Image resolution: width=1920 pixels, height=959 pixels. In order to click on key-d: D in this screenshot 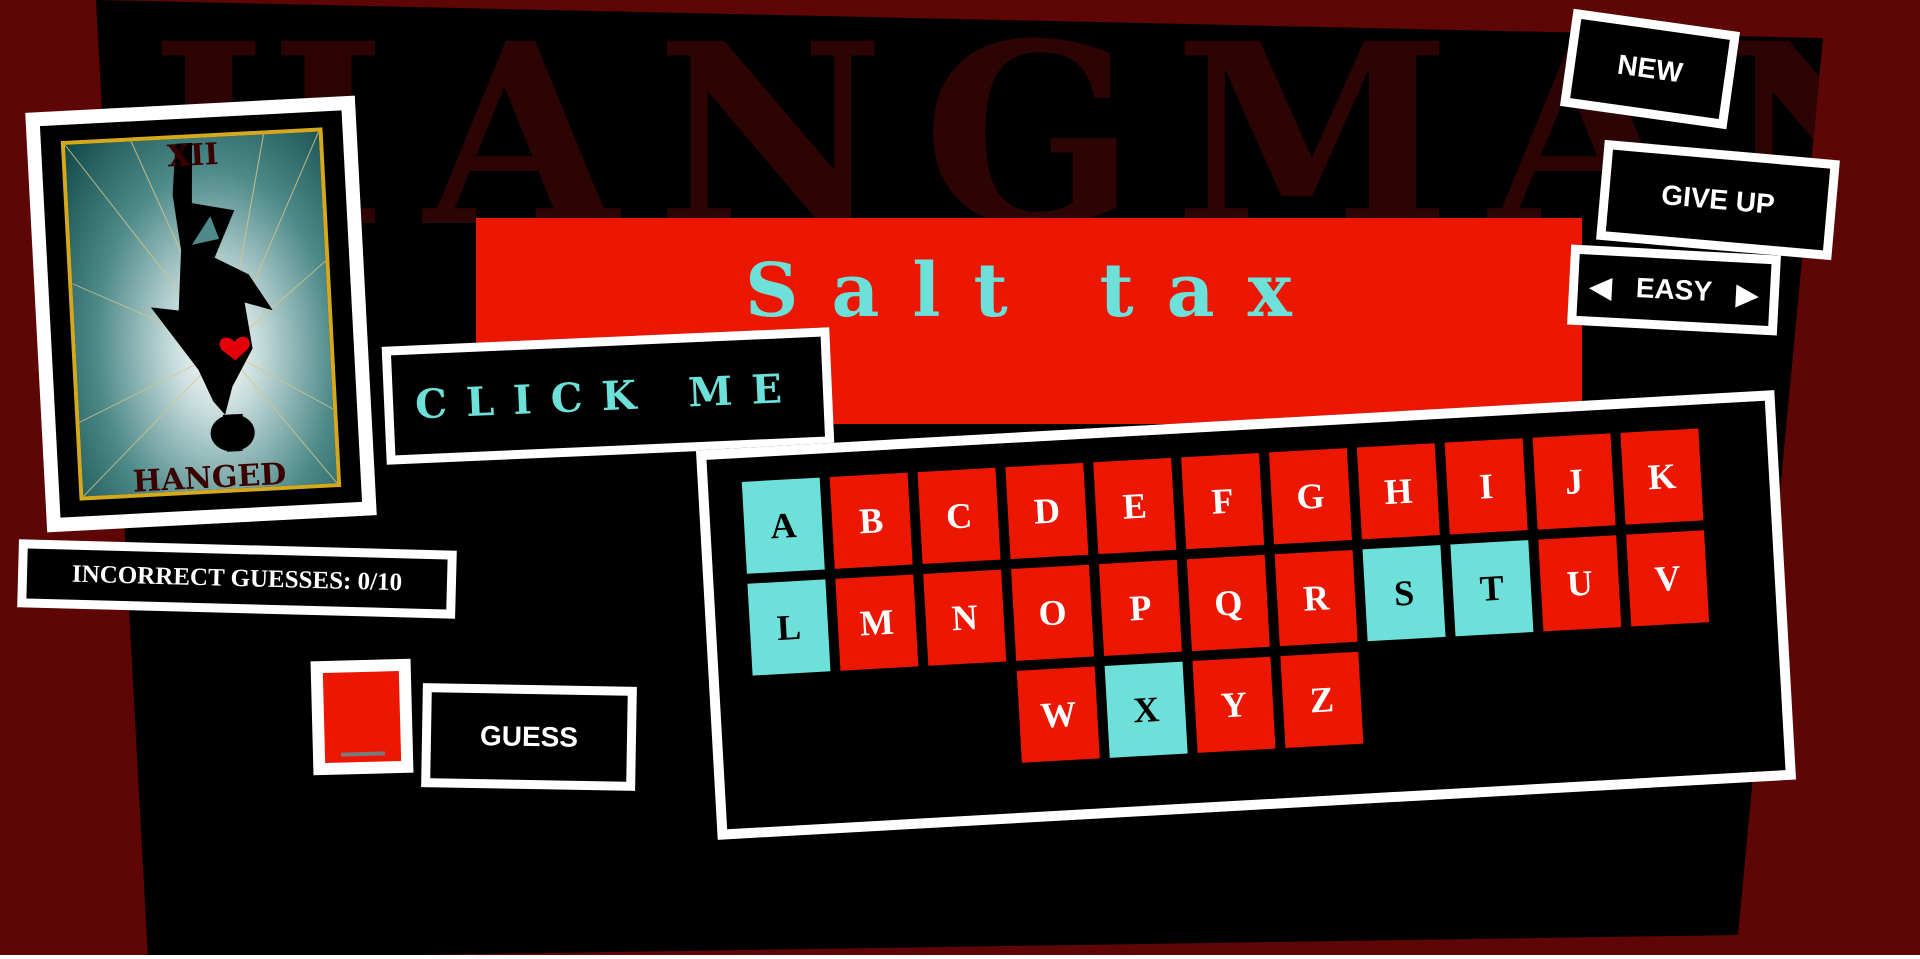, I will do `click(1047, 511)`.